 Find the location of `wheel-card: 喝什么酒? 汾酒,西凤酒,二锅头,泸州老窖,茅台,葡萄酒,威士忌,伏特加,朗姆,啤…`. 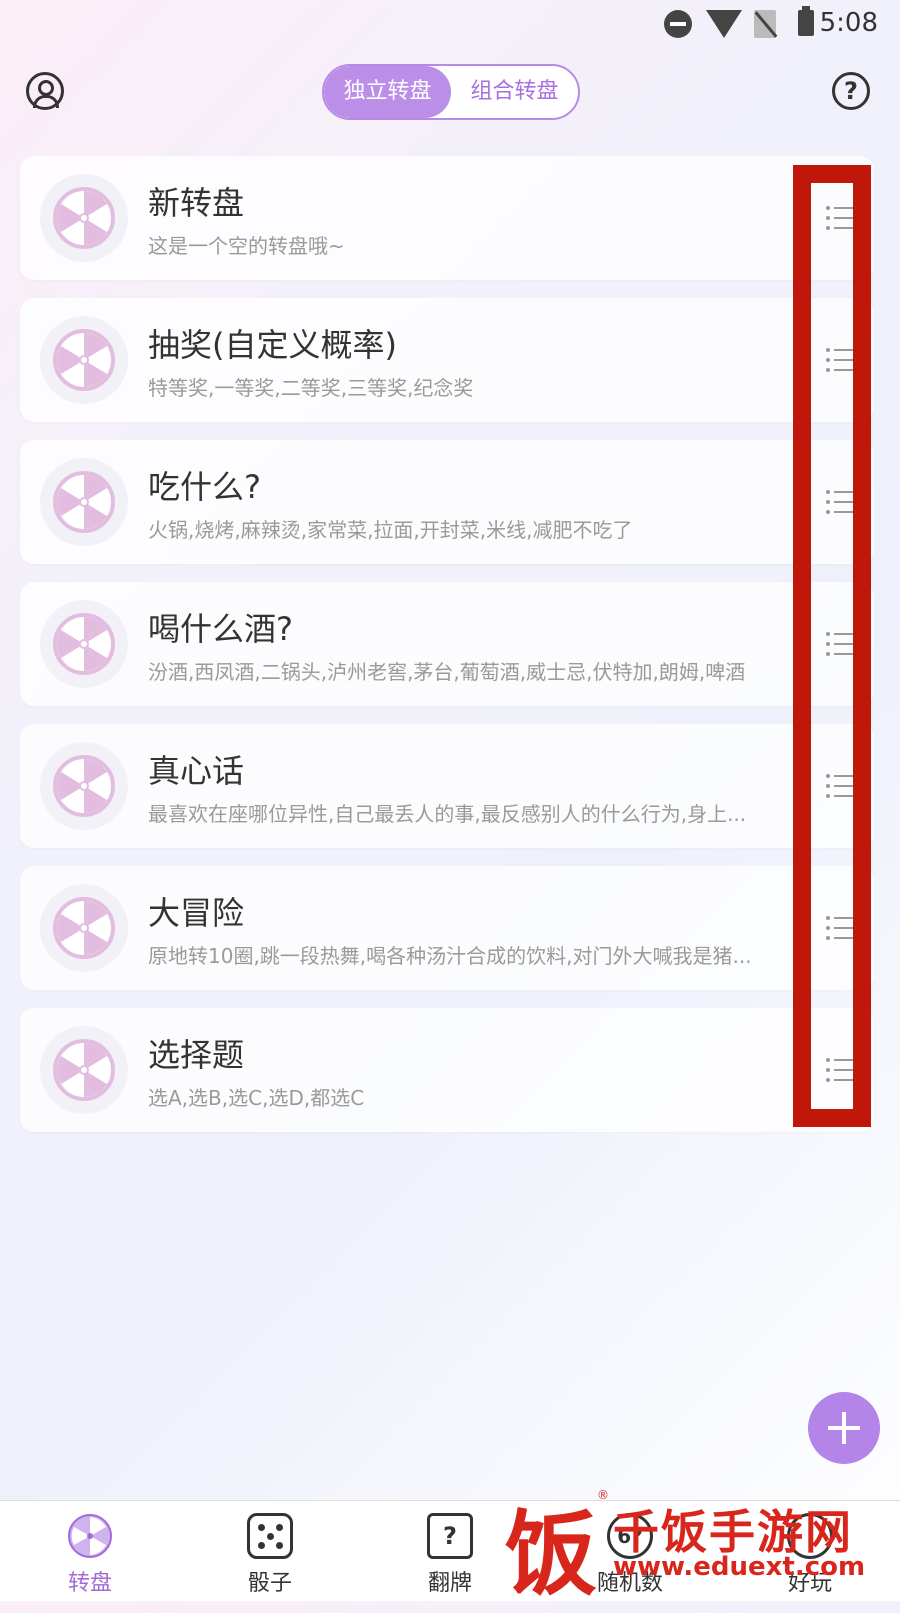

wheel-card: 喝什么酒? 汾酒,西凤酒,二锅头,泸州老窖,茅台,葡萄酒,威士忌,伏特加,朗姆,啤… is located at coordinates (447, 644).